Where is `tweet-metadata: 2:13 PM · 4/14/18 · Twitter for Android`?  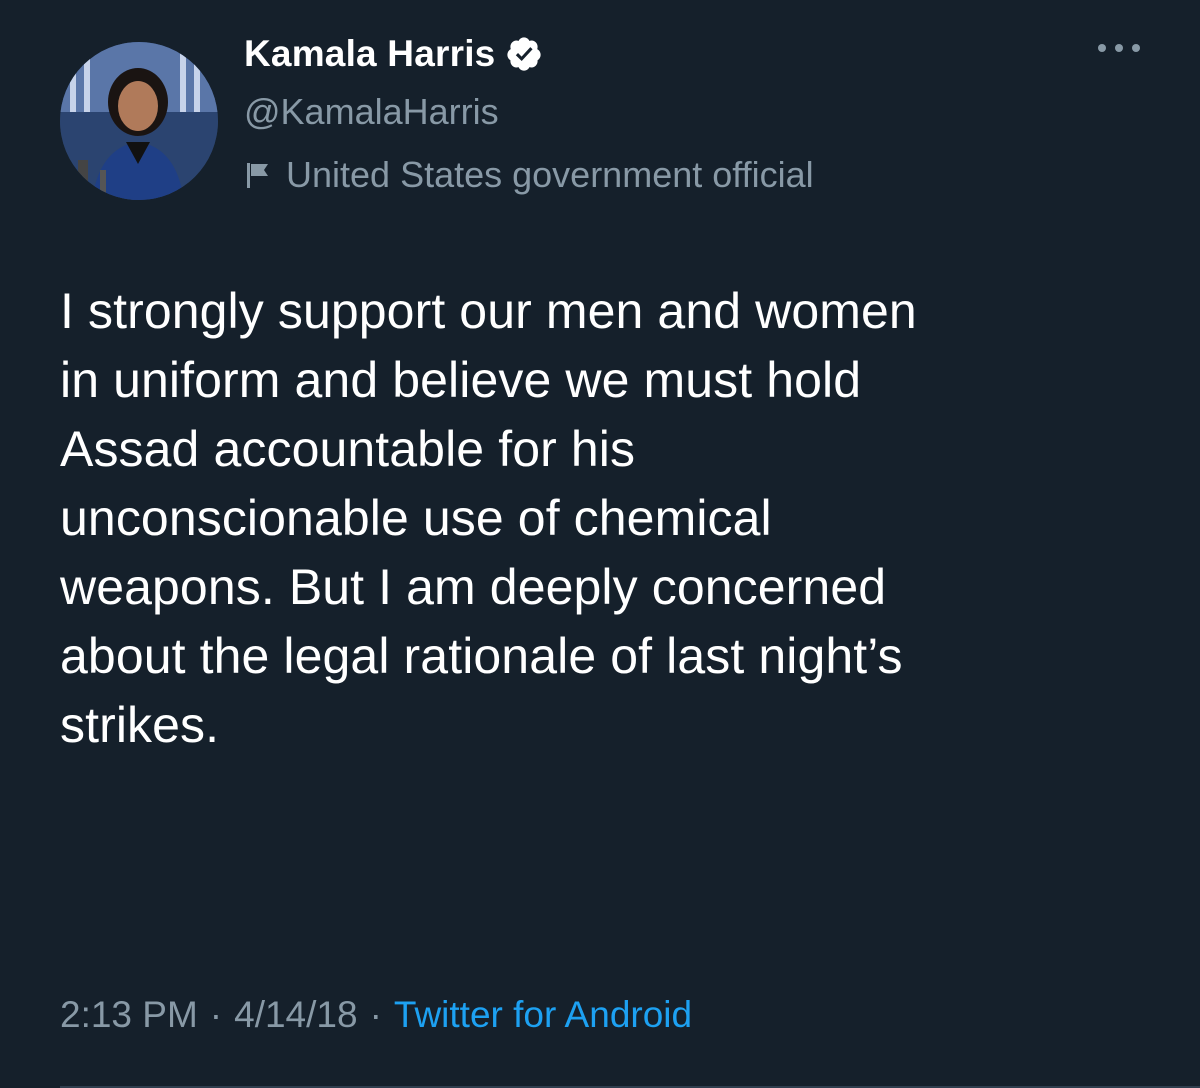 tweet-metadata: 2:13 PM · 4/14/18 · Twitter for Android is located at coordinates (376, 1015).